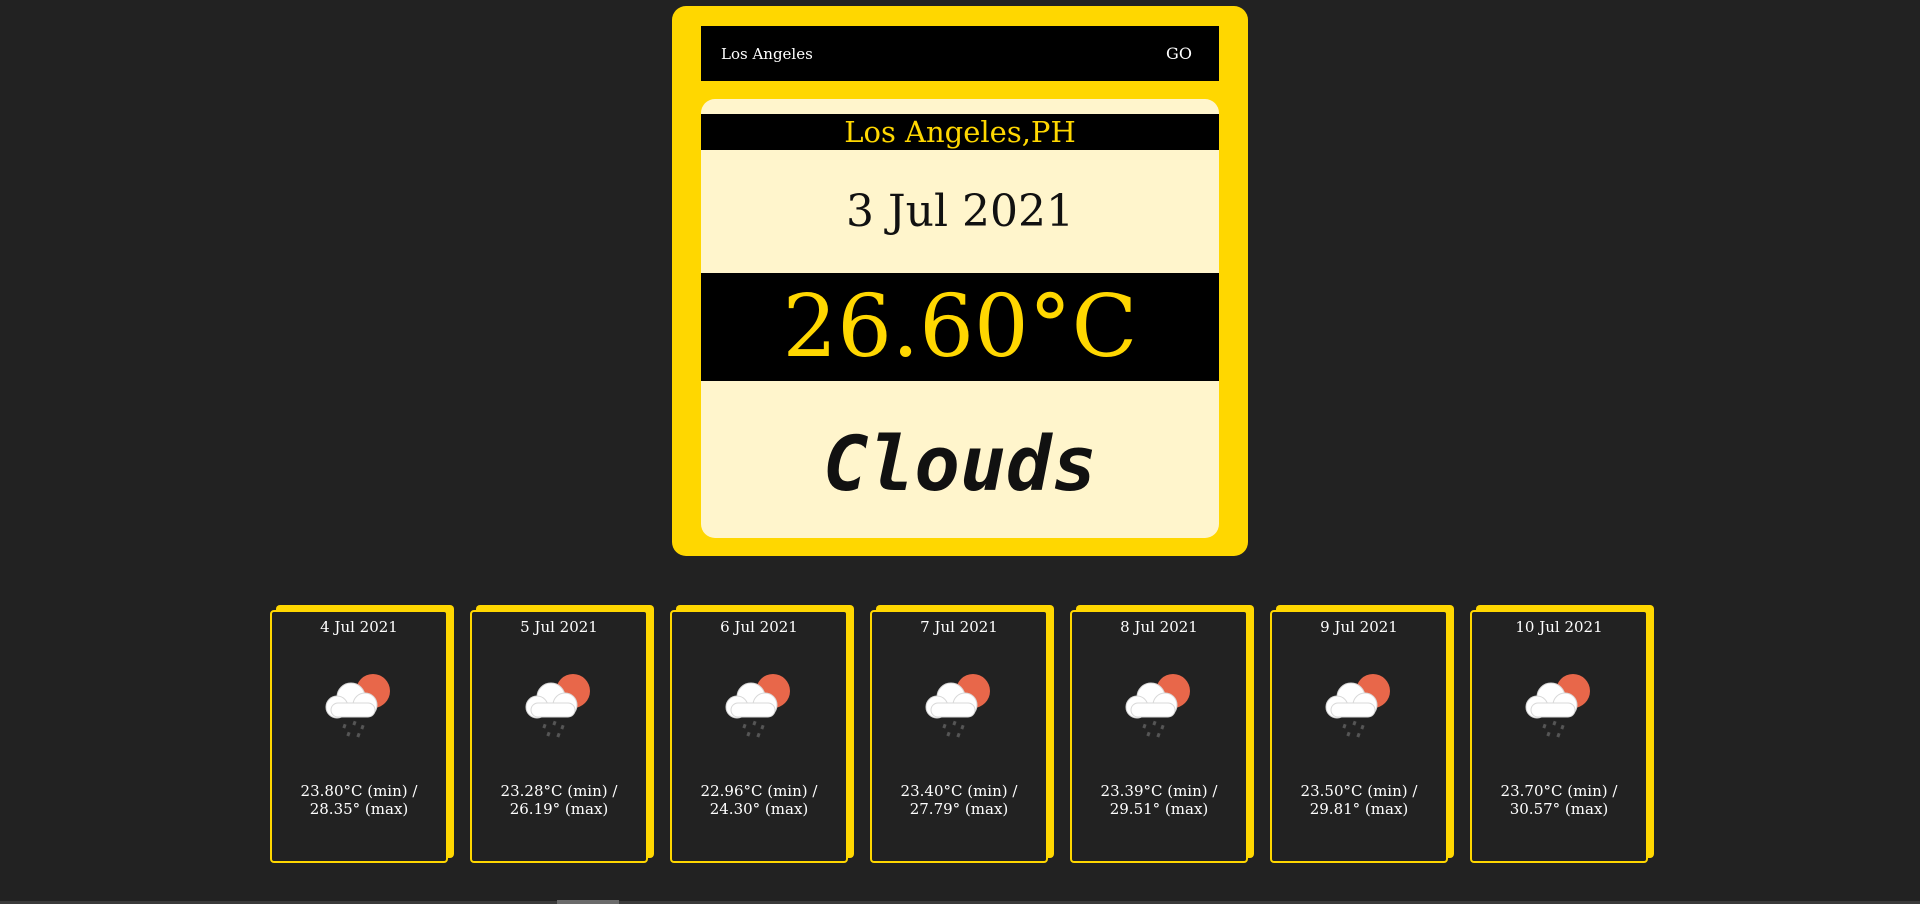 This screenshot has height=904, width=1920. I want to click on forecast-temperature: 23.70°C (min) / 30.57° (max), so click(1559, 800).